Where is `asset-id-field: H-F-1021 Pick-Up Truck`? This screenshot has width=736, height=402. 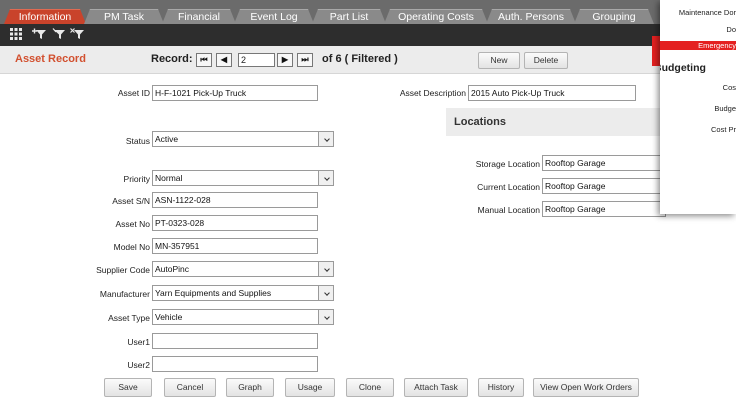
asset-id-field: H-F-1021 Pick-Up Truck is located at coordinates (235, 93).